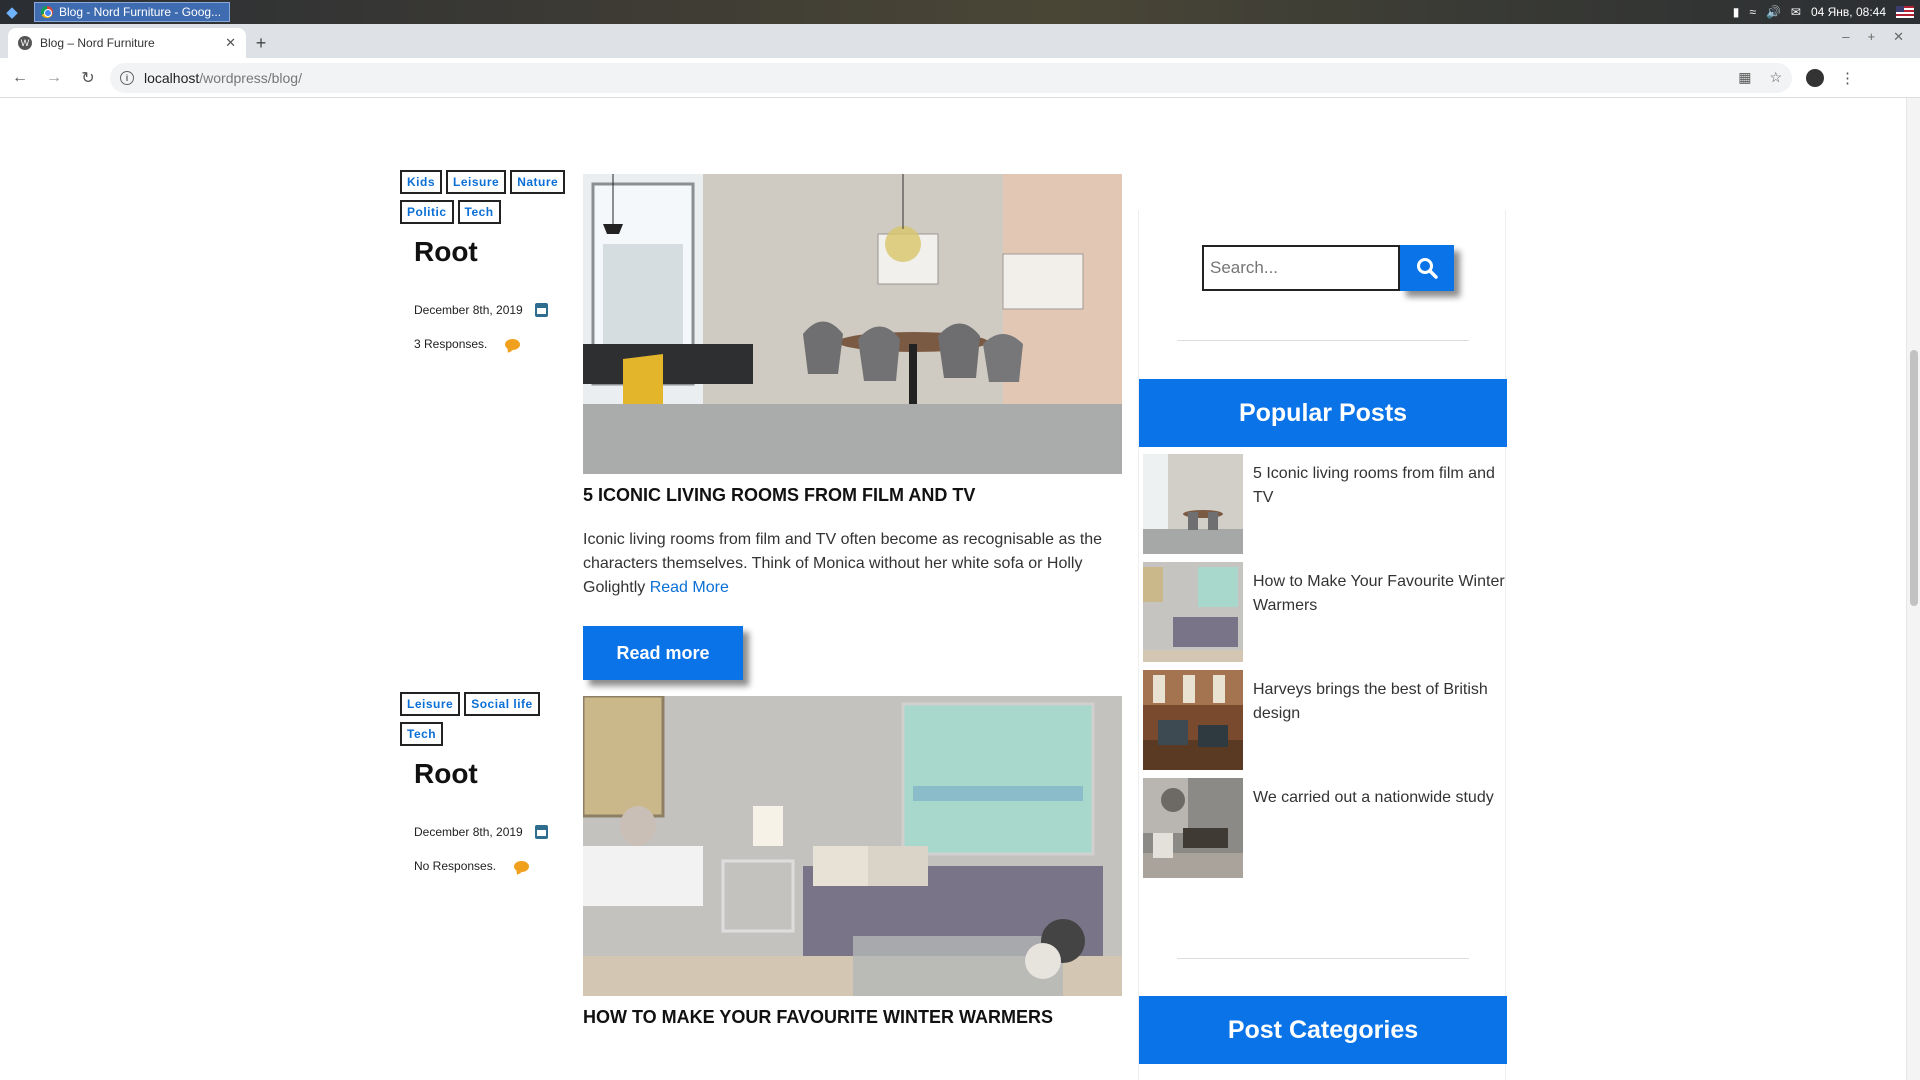 This screenshot has height=1080, width=1920. Describe the element at coordinates (88, 78) in the screenshot. I see `reload-icon: ↻` at that location.